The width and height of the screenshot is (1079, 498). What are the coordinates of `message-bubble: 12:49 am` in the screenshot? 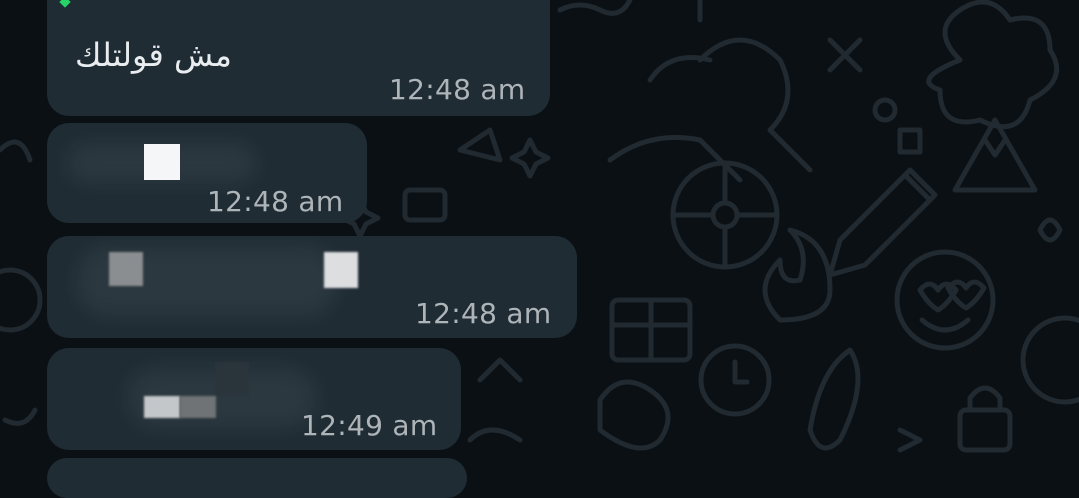 It's located at (254, 399).